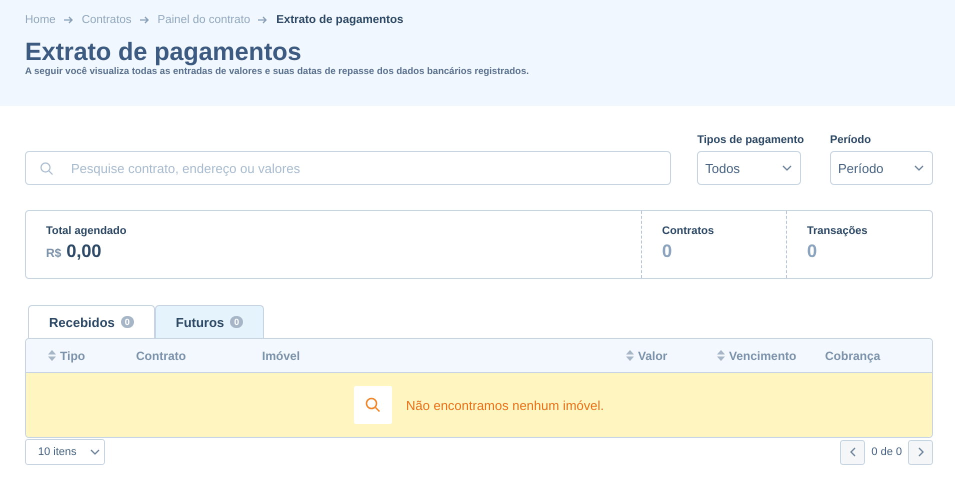  I want to click on column-header: Tipo, so click(73, 355).